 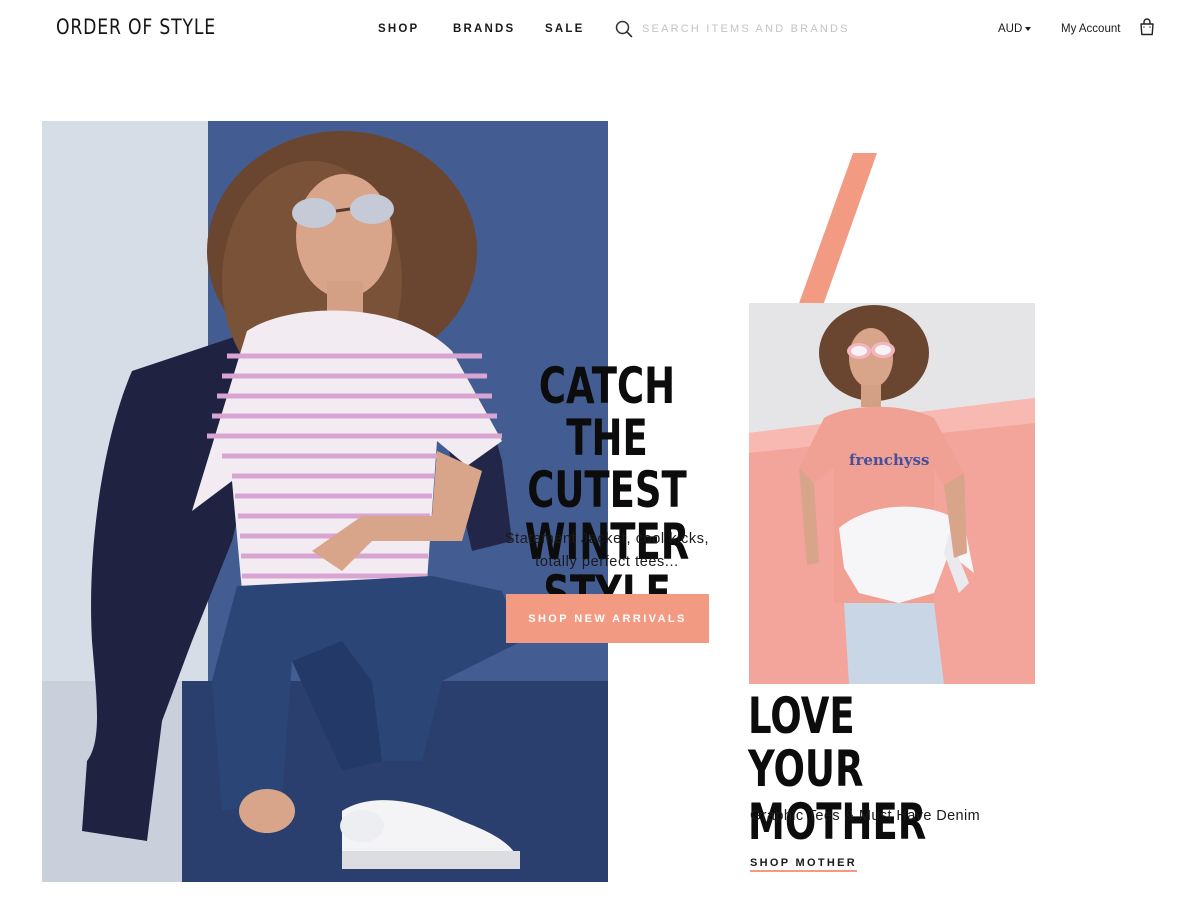 I want to click on promo-image: frenchyss, so click(x=892, y=493).